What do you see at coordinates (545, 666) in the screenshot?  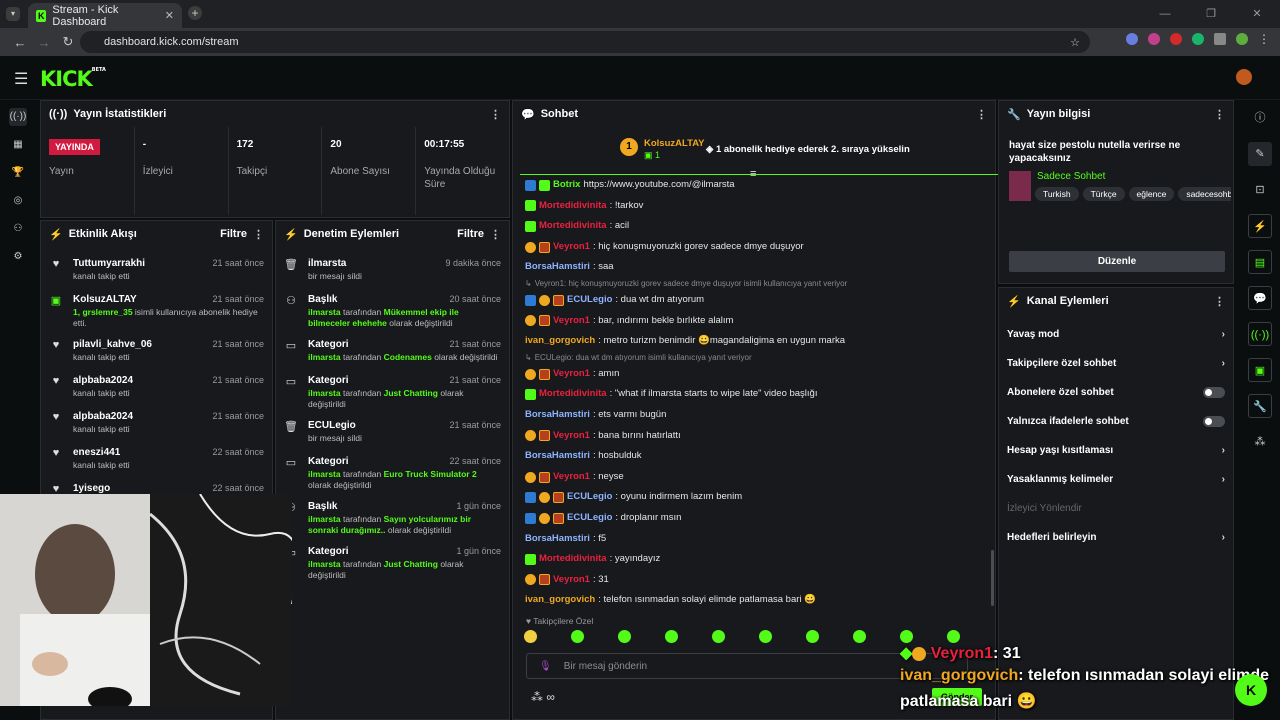 I see `microphone-icon: 🎙` at bounding box center [545, 666].